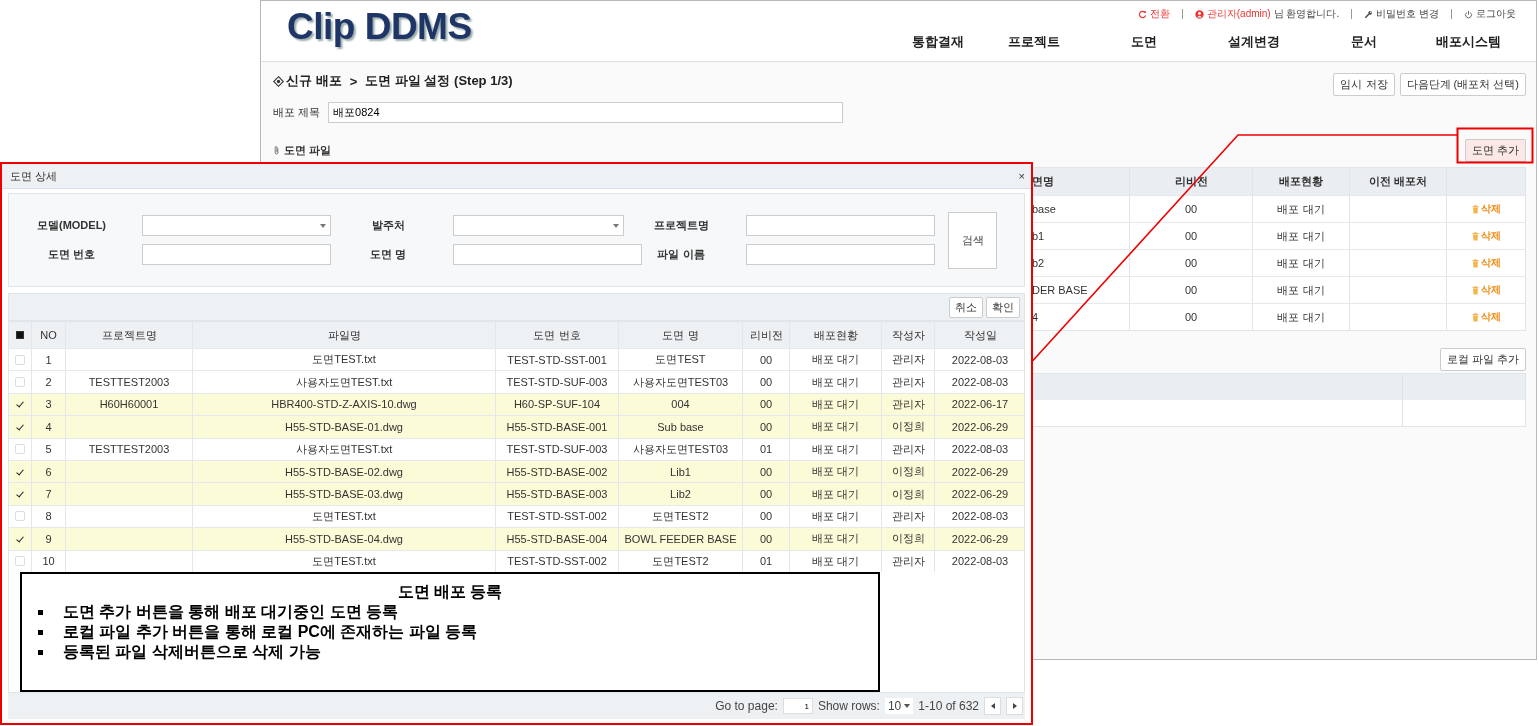 Image resolution: width=1539 pixels, height=726 pixels. I want to click on header-link: 전환, so click(1153, 14).